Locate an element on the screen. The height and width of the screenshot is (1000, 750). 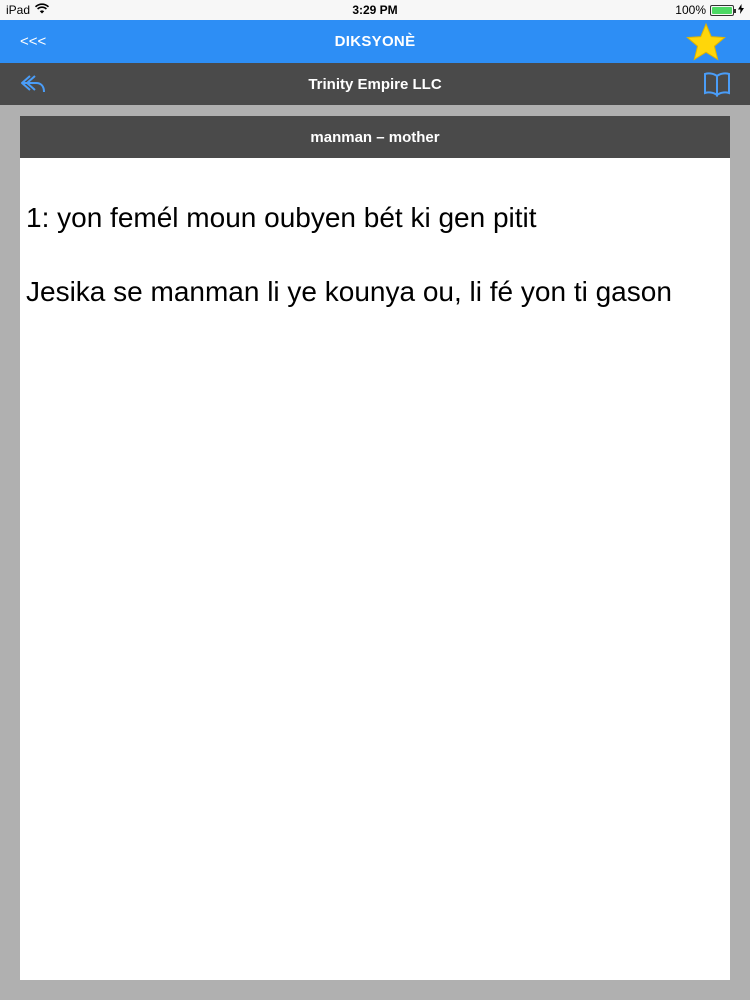
battery-icon is located at coordinates (723, 10).